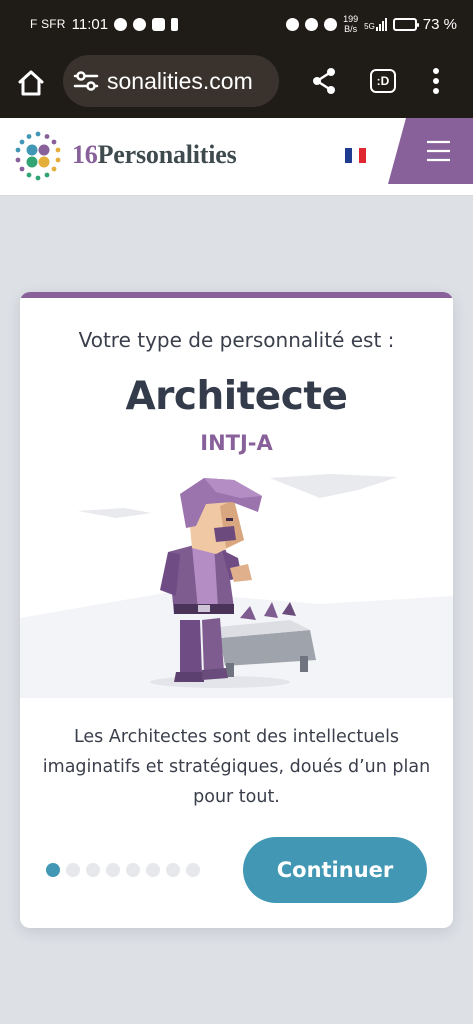 The image size is (473, 1024). What do you see at coordinates (159, 24) in the screenshot?
I see `youtube-icon` at bounding box center [159, 24].